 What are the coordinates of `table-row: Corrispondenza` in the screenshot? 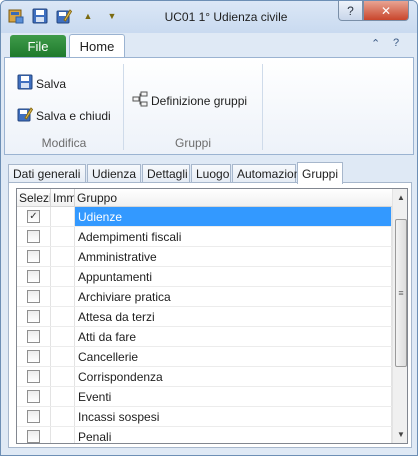 It's located at (204, 377).